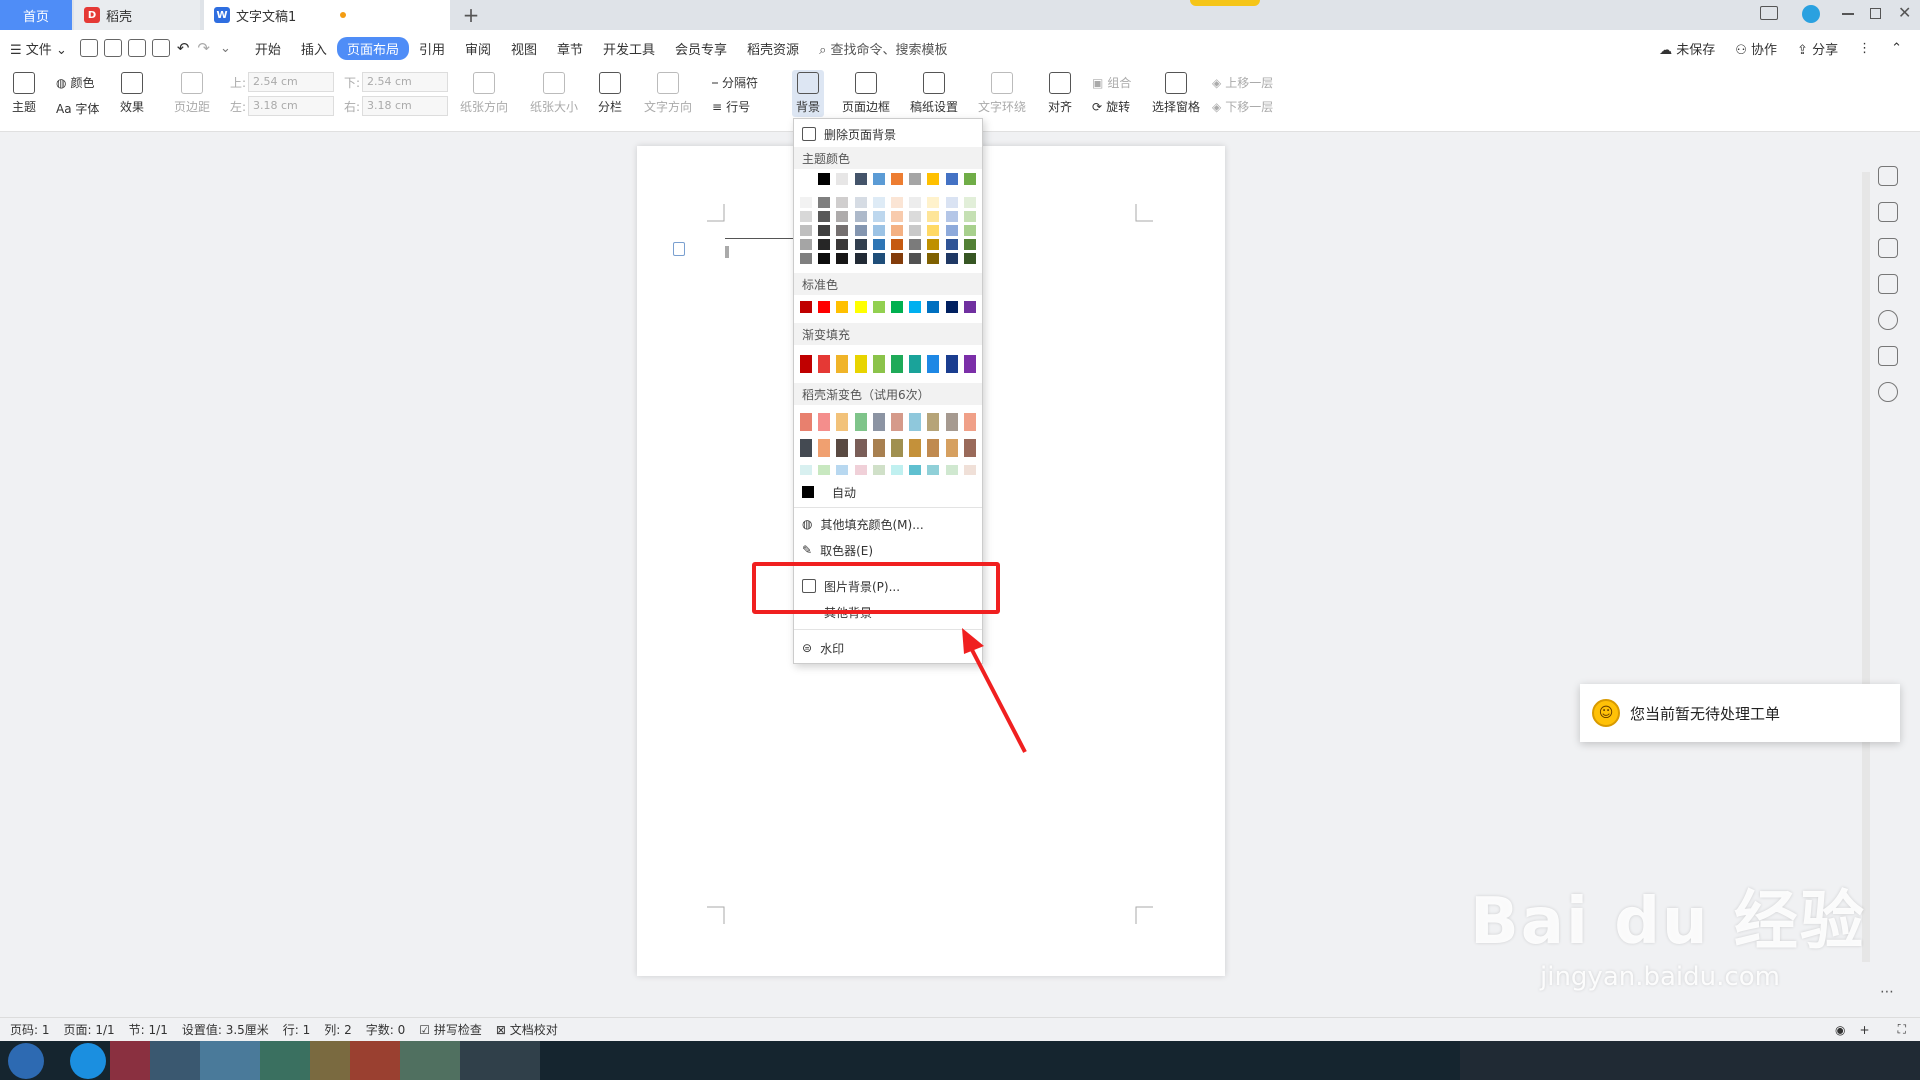 The width and height of the screenshot is (1920, 1080). I want to click on draft-settings-button: 稿纸设置, so click(934, 93).